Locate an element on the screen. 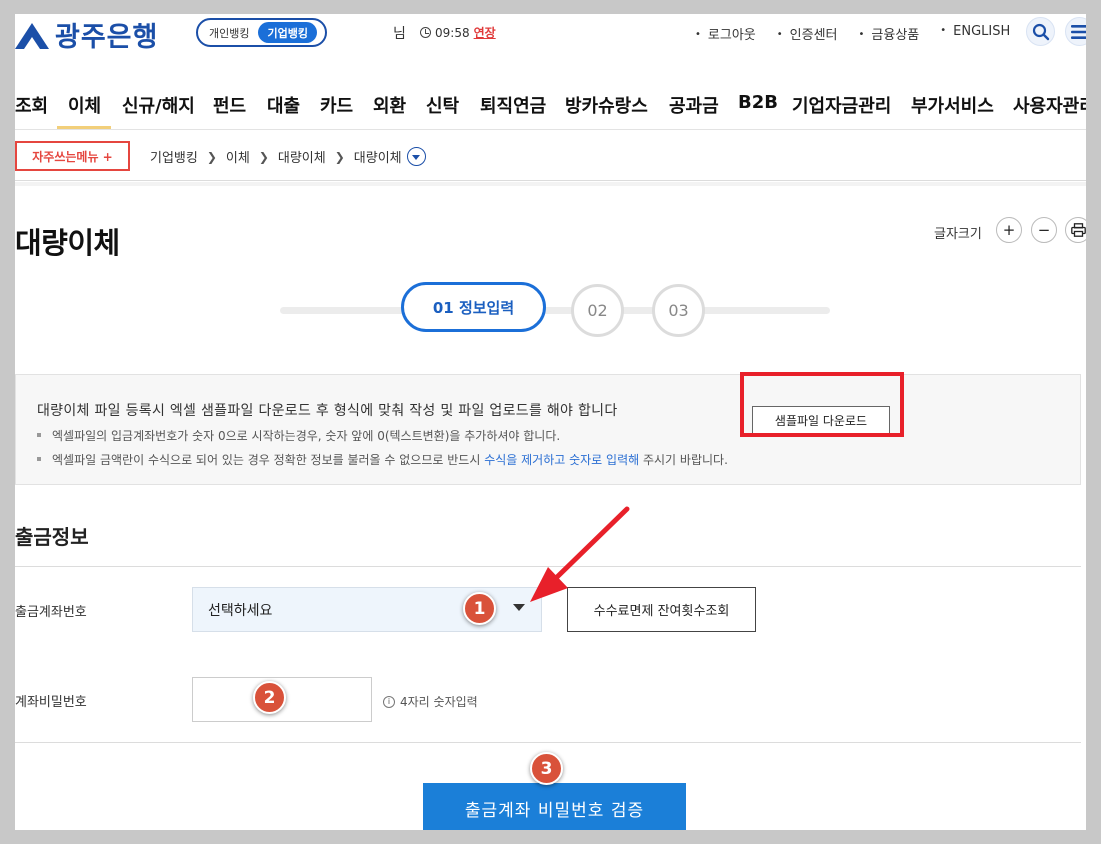 The width and height of the screenshot is (1101, 844). font-decrease-button: − is located at coordinates (1044, 230).